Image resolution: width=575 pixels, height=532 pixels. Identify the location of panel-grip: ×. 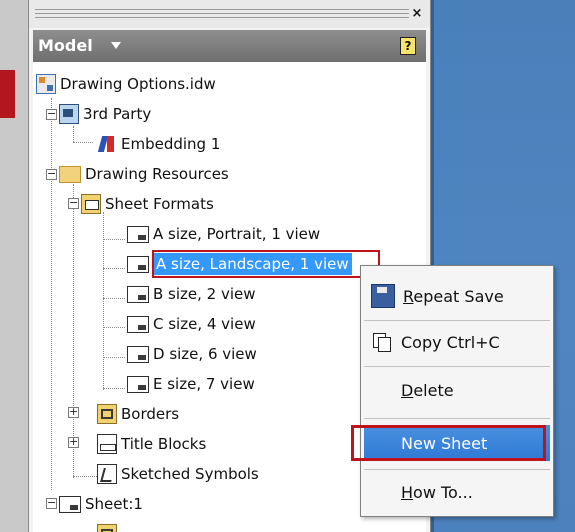
(229, 14).